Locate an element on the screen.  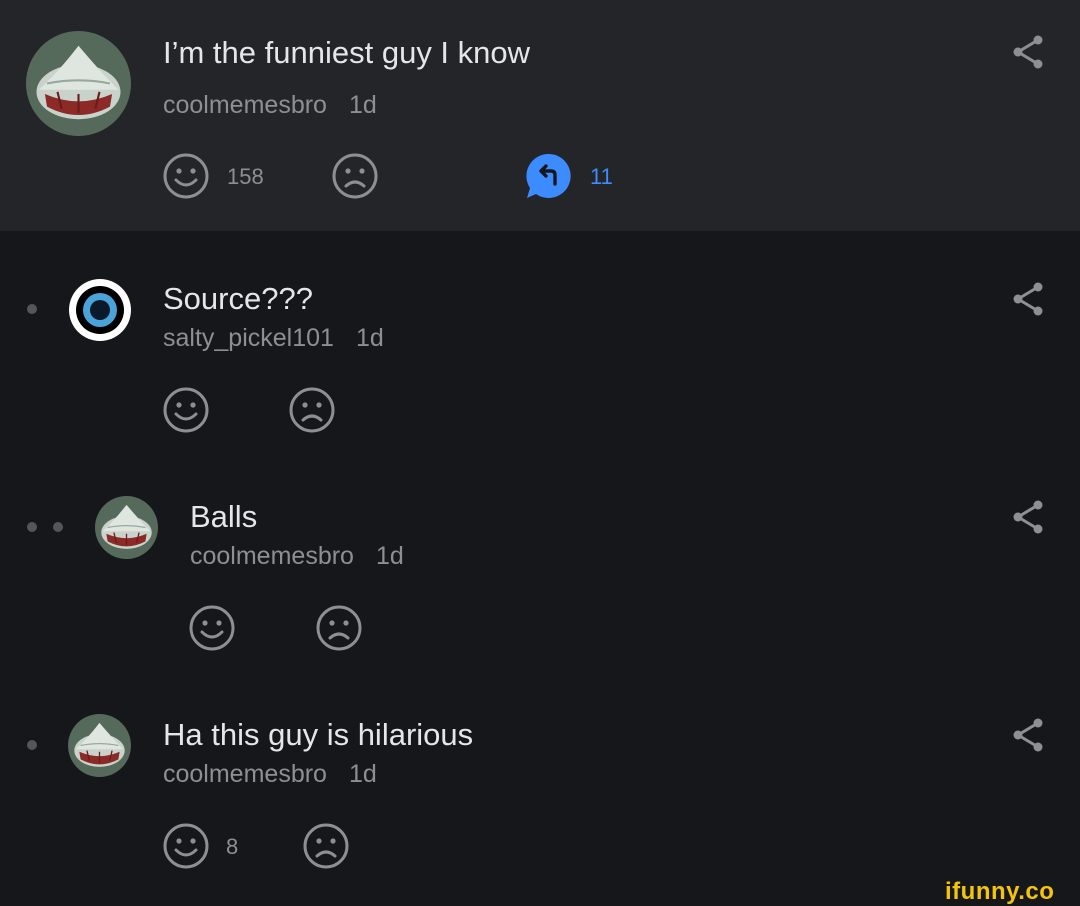
comment-text: Source??? is located at coordinates (238, 298).